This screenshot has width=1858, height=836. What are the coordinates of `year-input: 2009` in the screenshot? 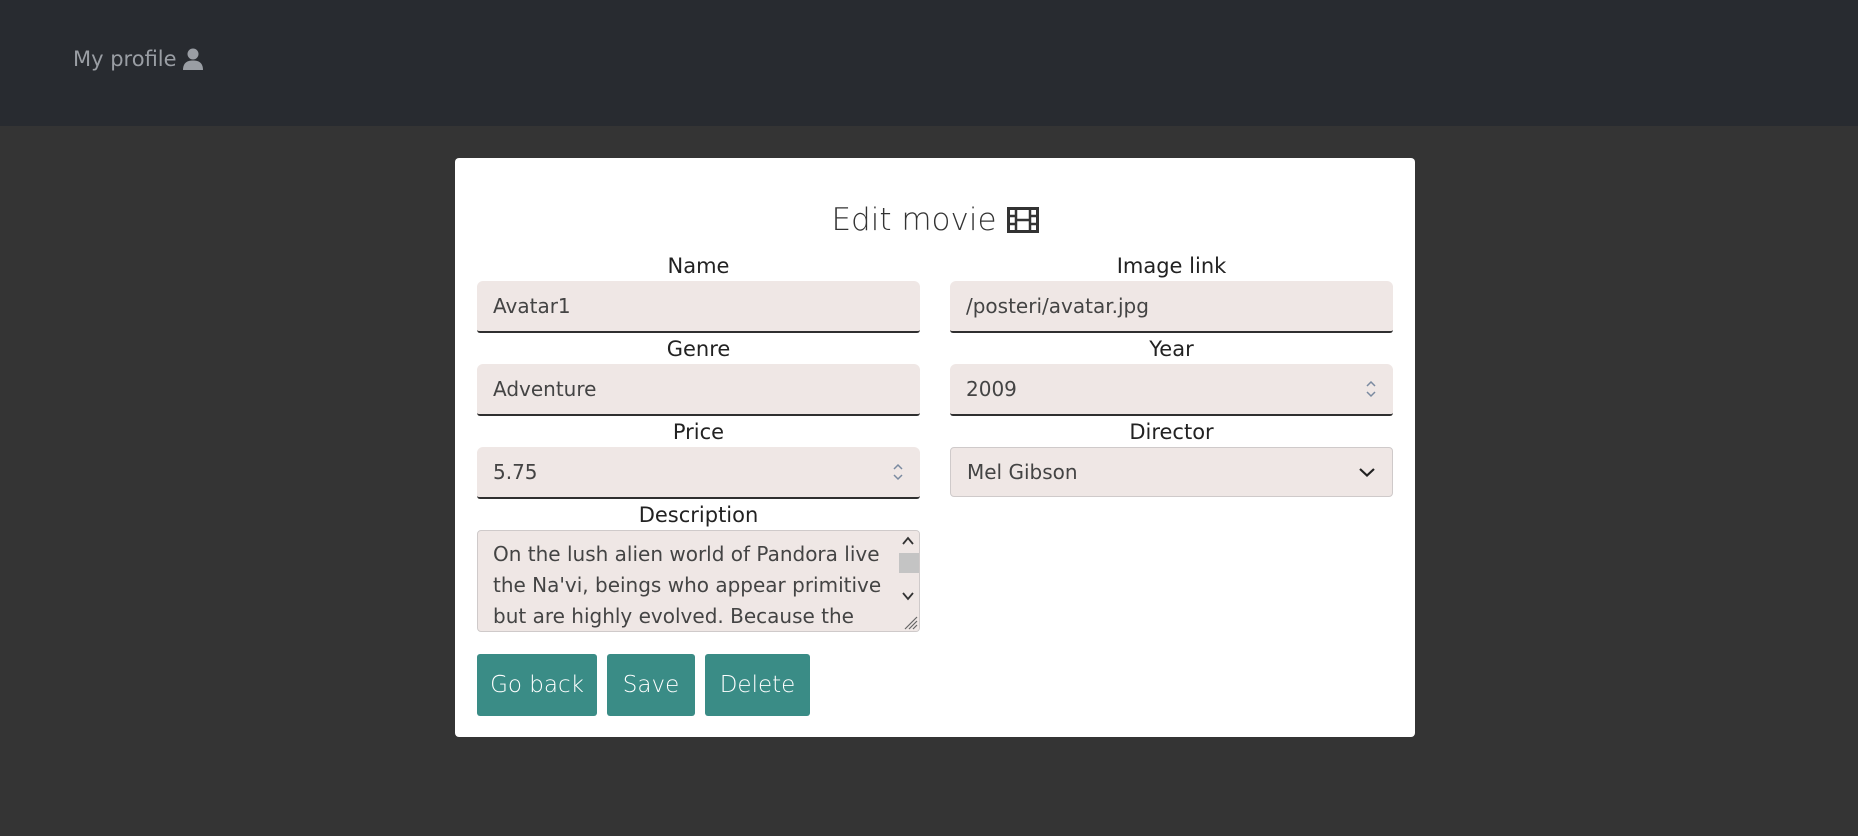 It's located at (1171, 390).